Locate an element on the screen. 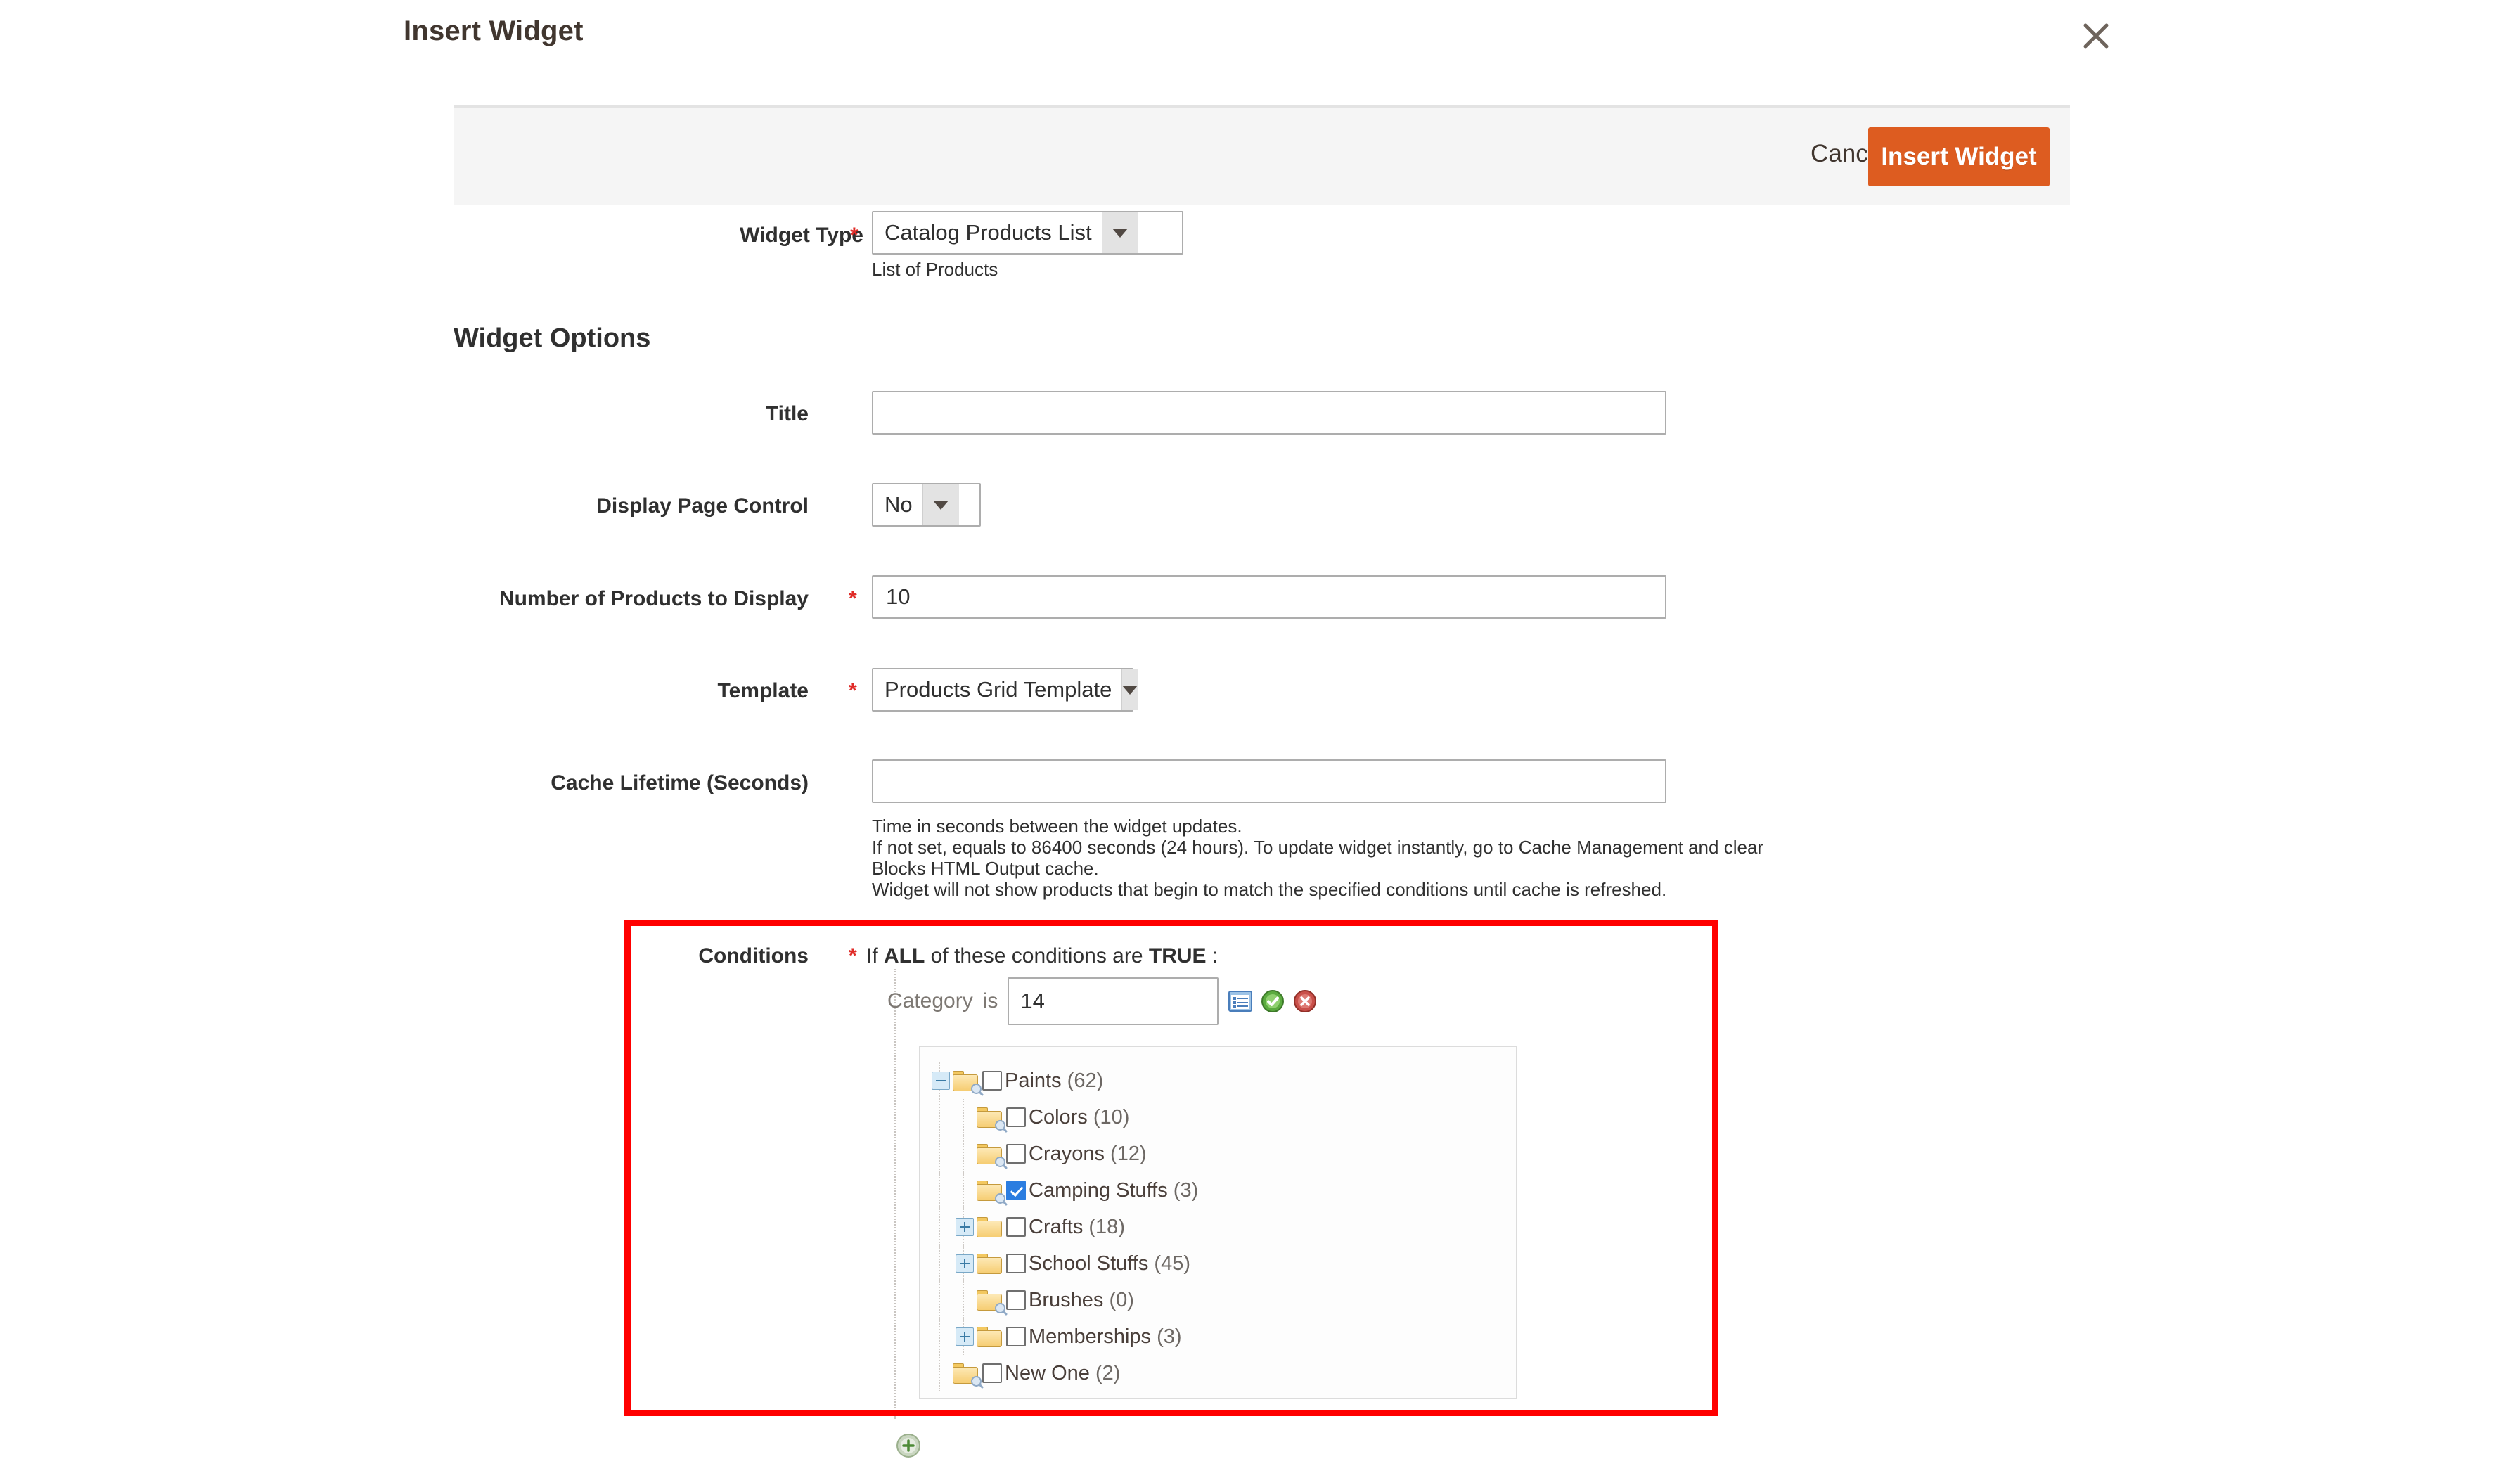 The height and width of the screenshot is (1466, 2520). template-required: * is located at coordinates (853, 690).